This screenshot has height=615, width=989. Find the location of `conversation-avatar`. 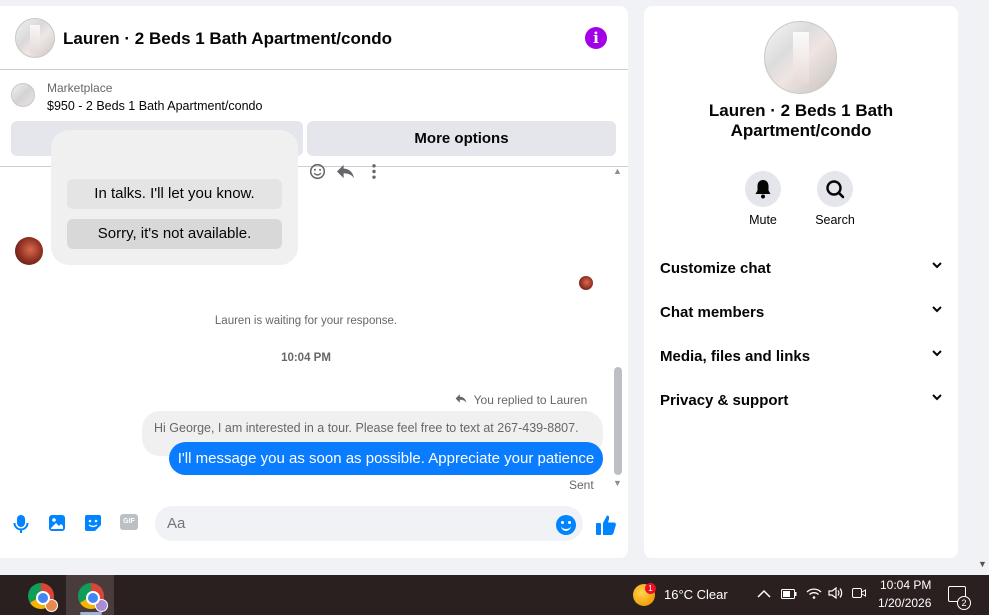

conversation-avatar is located at coordinates (35, 38).